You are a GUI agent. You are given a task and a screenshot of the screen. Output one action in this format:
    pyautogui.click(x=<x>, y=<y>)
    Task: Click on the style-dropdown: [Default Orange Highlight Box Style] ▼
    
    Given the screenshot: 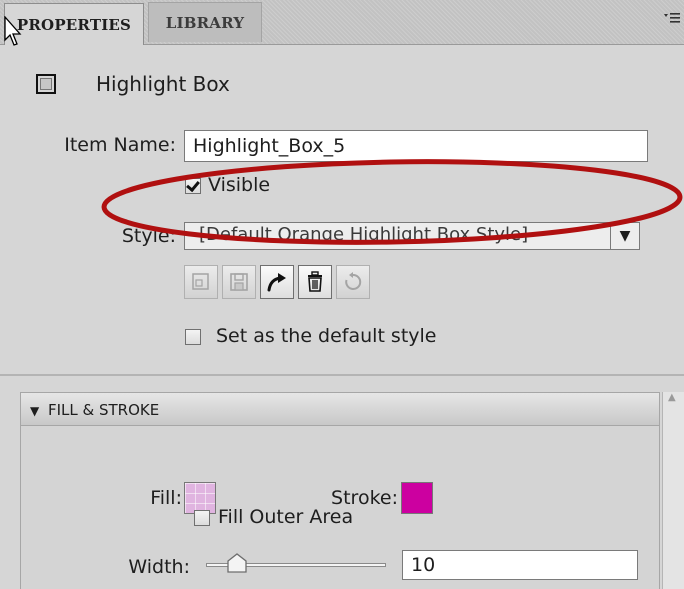 What is the action you would take?
    pyautogui.click(x=412, y=236)
    